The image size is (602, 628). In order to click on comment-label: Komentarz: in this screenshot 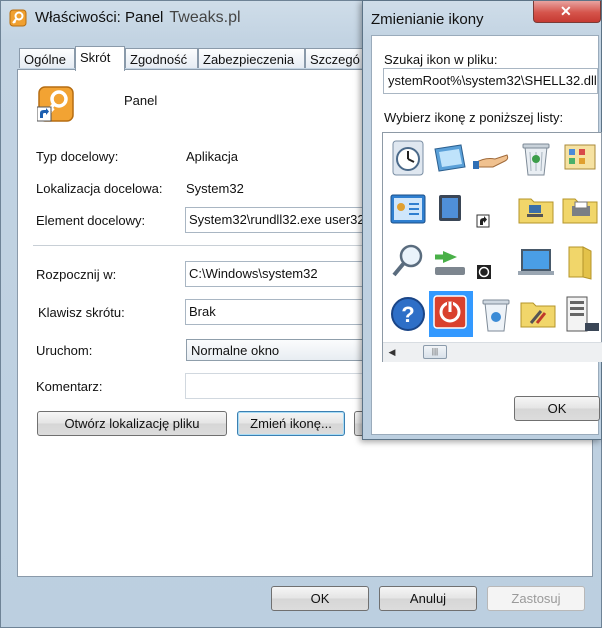, I will do `click(69, 386)`.